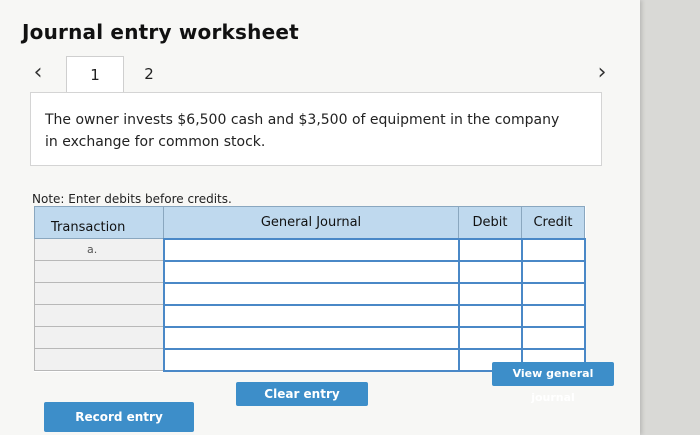 The width and height of the screenshot is (700, 435). Describe the element at coordinates (553, 383) in the screenshot. I see `view-general-journal-button: View general journal` at that location.